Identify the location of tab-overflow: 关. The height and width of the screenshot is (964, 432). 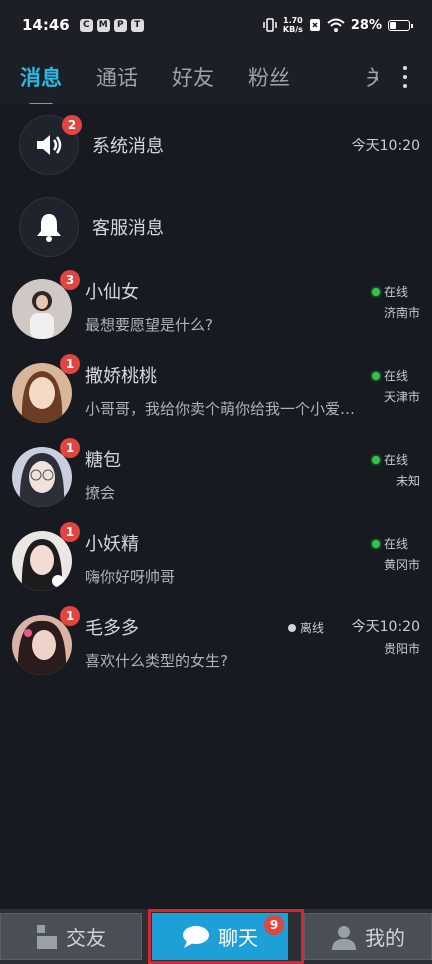
(372, 77).